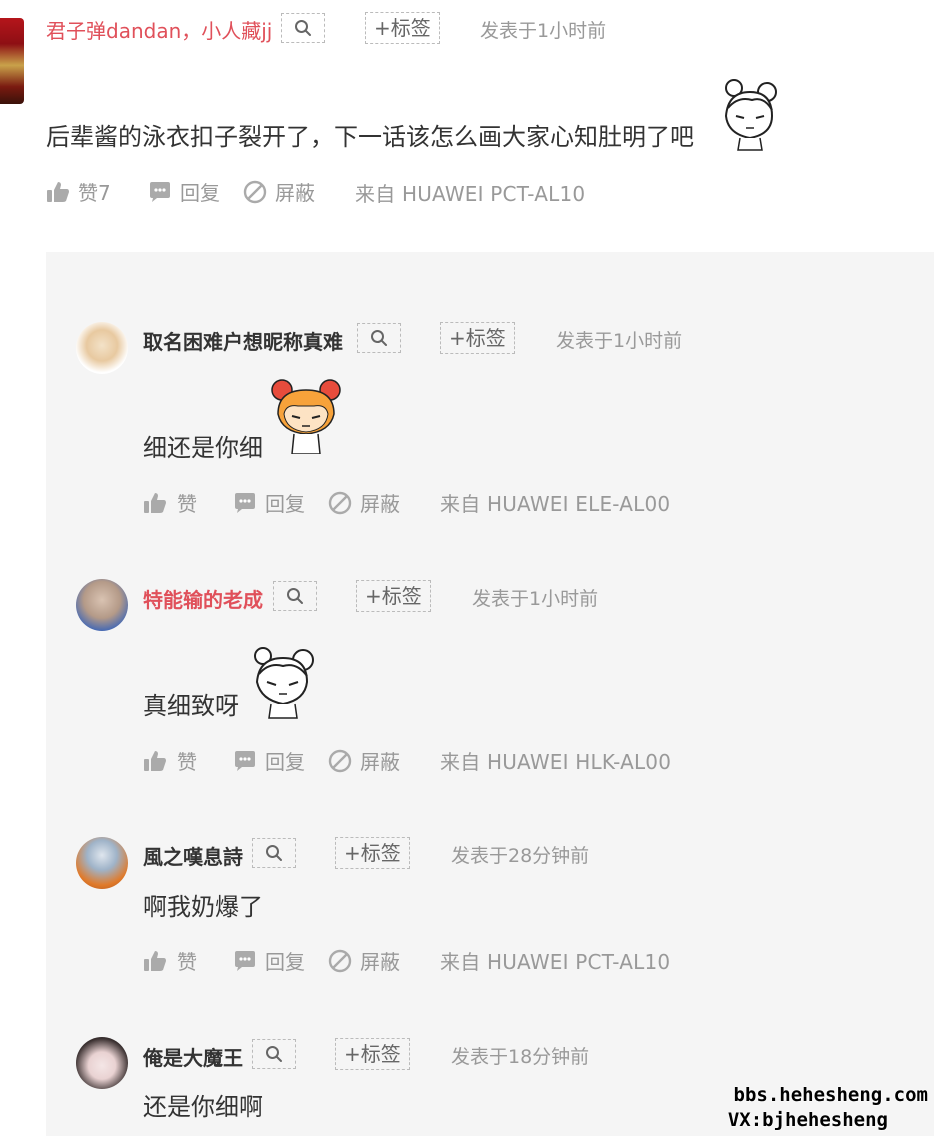 The image size is (934, 1136). I want to click on reply-4-search-button, so click(274, 1054).